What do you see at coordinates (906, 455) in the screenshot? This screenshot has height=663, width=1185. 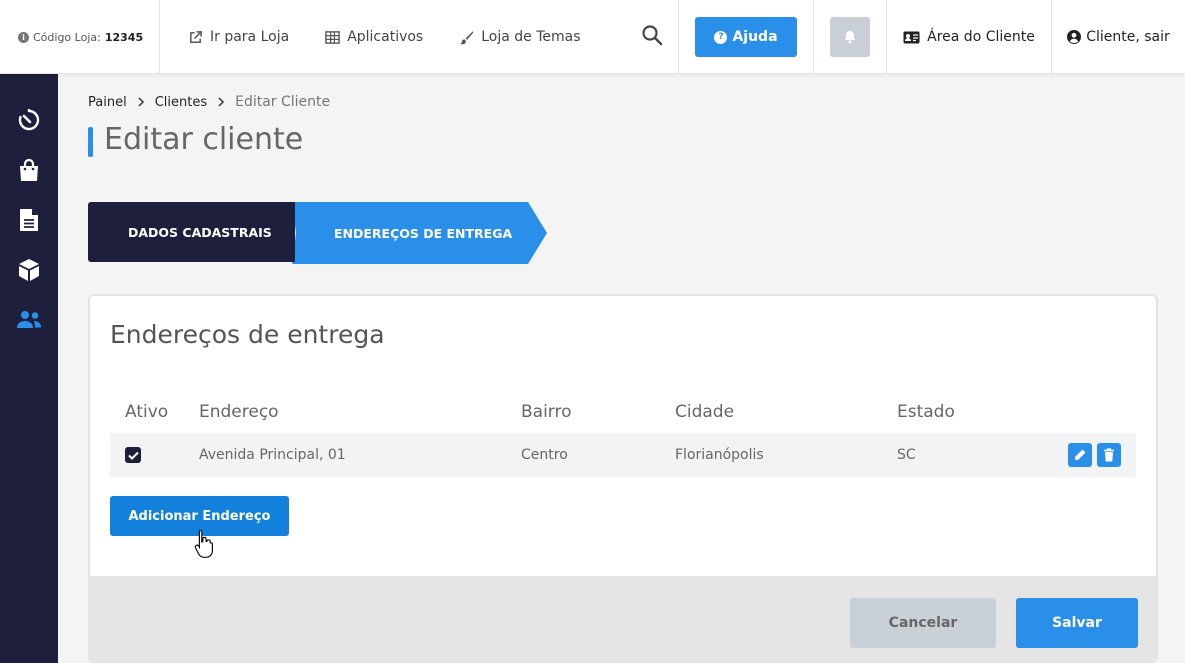 I see `cell-state: SC` at bounding box center [906, 455].